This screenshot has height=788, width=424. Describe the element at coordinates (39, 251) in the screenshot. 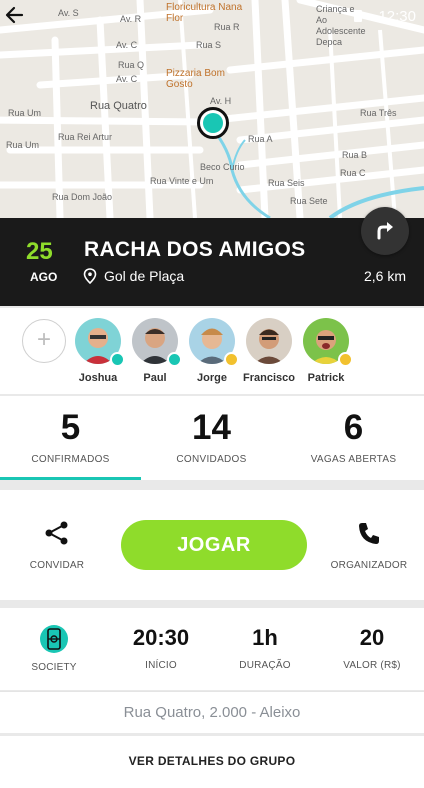

I see `event-day: 25` at that location.